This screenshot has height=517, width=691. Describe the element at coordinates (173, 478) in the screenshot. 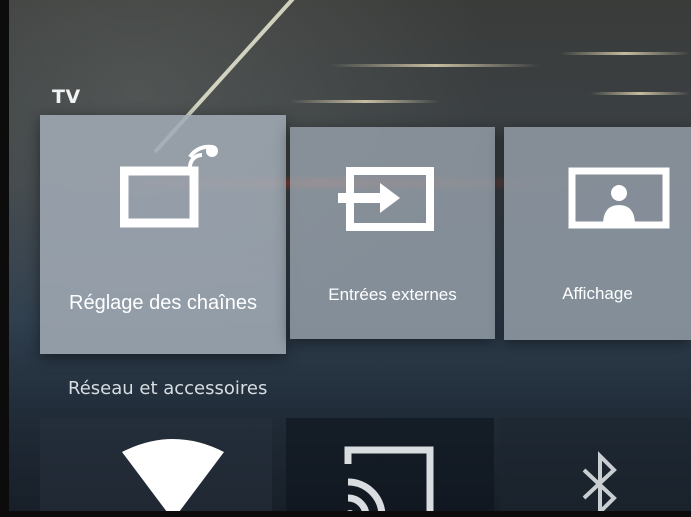

I see `wifi-icon` at that location.